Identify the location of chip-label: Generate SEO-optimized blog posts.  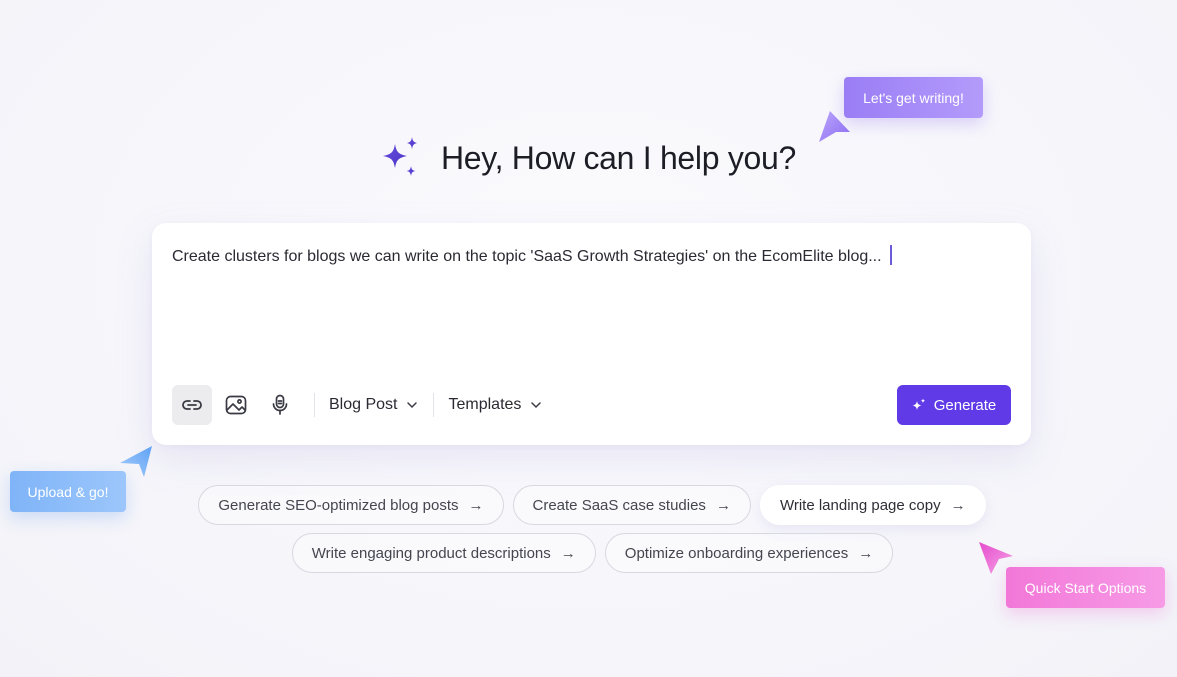
(338, 505).